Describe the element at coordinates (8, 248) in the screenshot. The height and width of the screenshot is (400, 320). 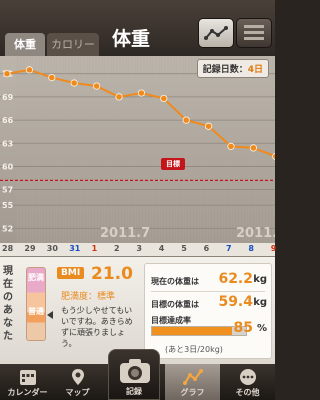
I see `day-tick-label: 28` at that location.